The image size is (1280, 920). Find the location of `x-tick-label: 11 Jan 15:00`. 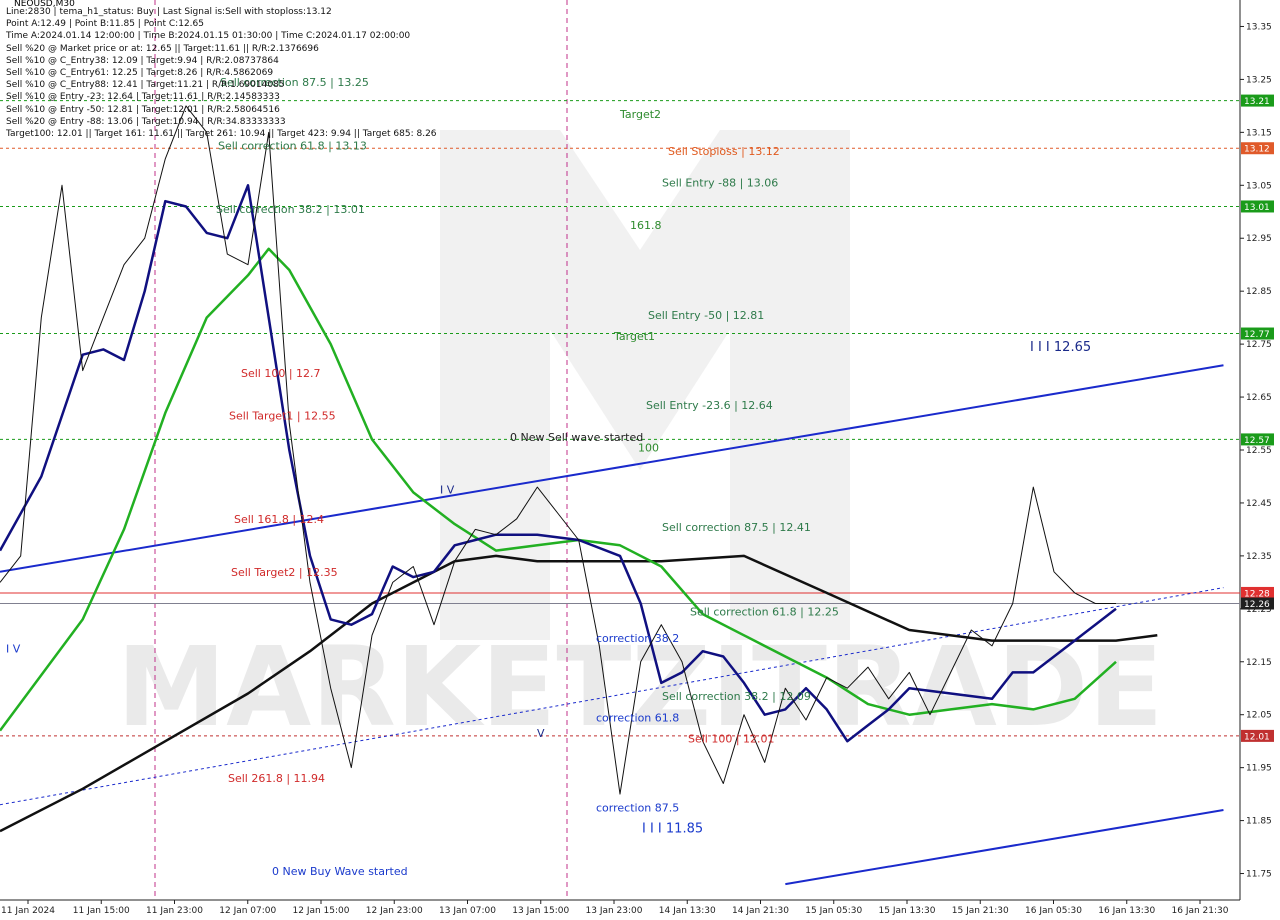

x-tick-label: 11 Jan 15:00 is located at coordinates (101, 911).